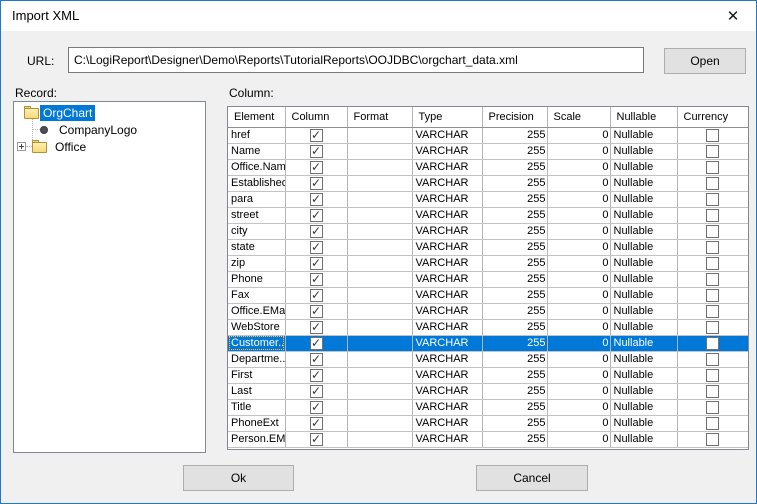 This screenshot has width=757, height=504. What do you see at coordinates (447, 117) in the screenshot?
I see `header-type: Type` at bounding box center [447, 117].